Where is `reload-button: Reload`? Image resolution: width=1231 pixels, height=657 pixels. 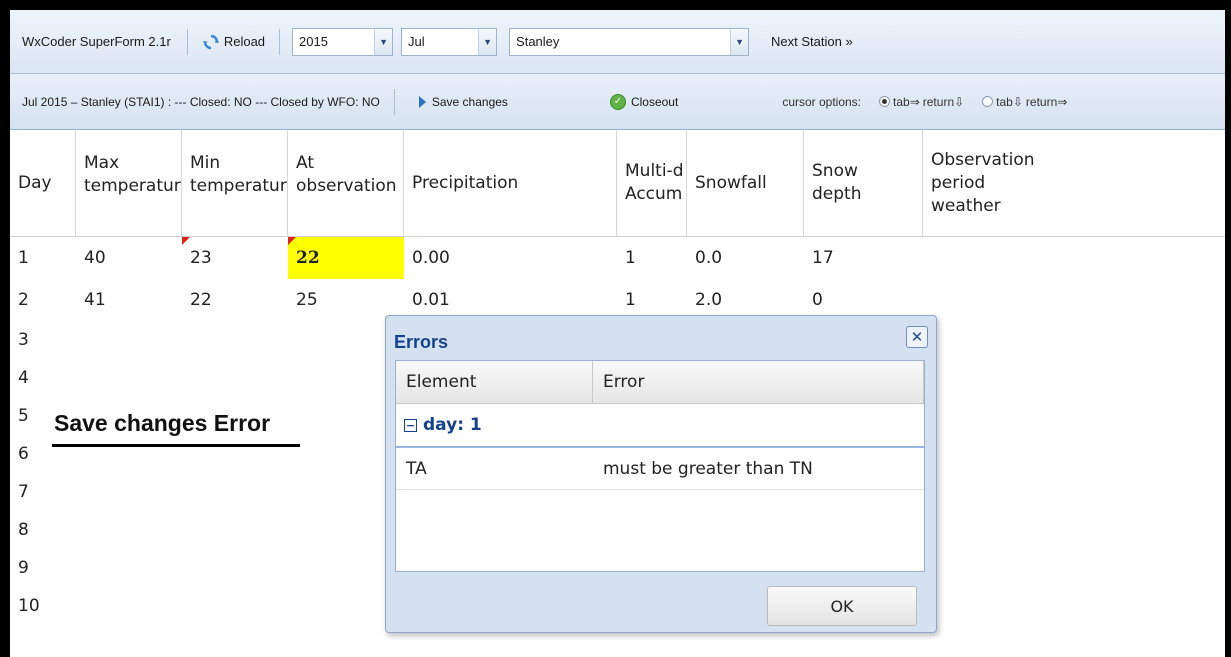
reload-button: Reload is located at coordinates (233, 42).